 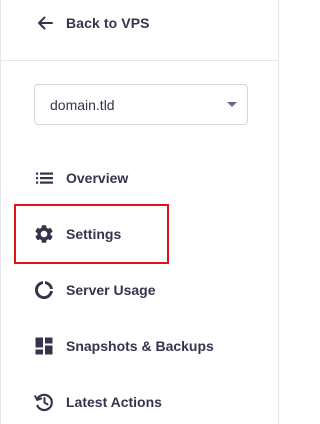 What do you see at coordinates (82, 104) in the screenshot?
I see `domain-select-value: domain.tld` at bounding box center [82, 104].